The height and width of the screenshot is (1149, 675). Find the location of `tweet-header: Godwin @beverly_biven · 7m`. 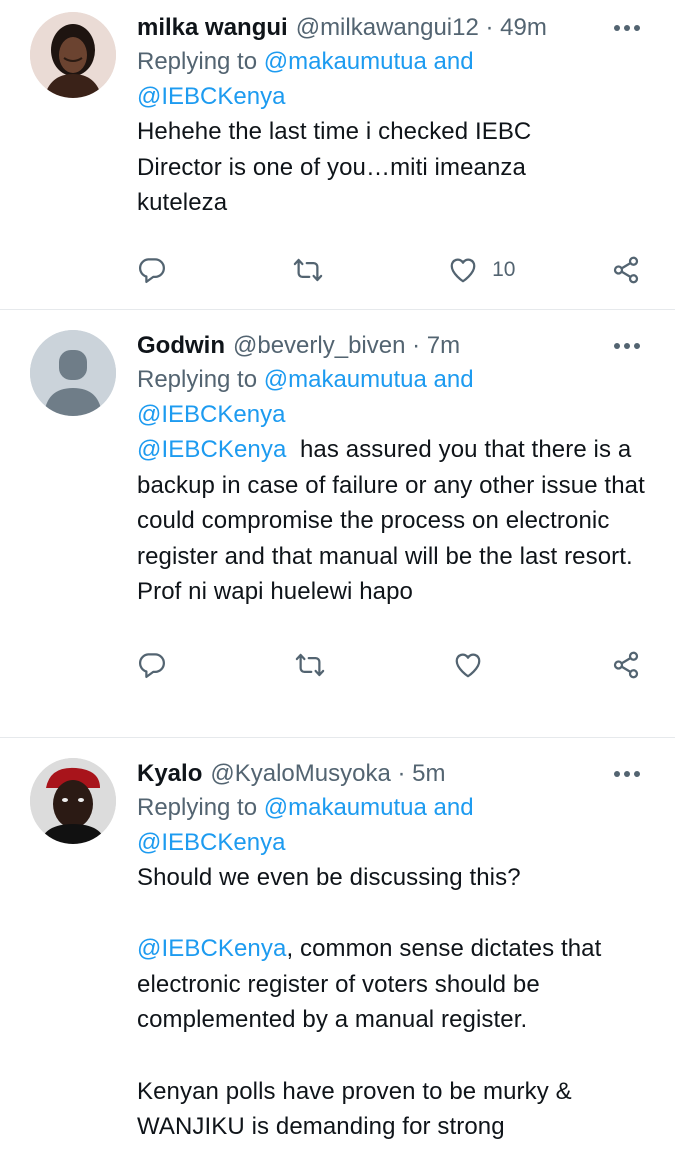

tweet-header: Godwin @beverly_biven · 7m is located at coordinates (391, 346).